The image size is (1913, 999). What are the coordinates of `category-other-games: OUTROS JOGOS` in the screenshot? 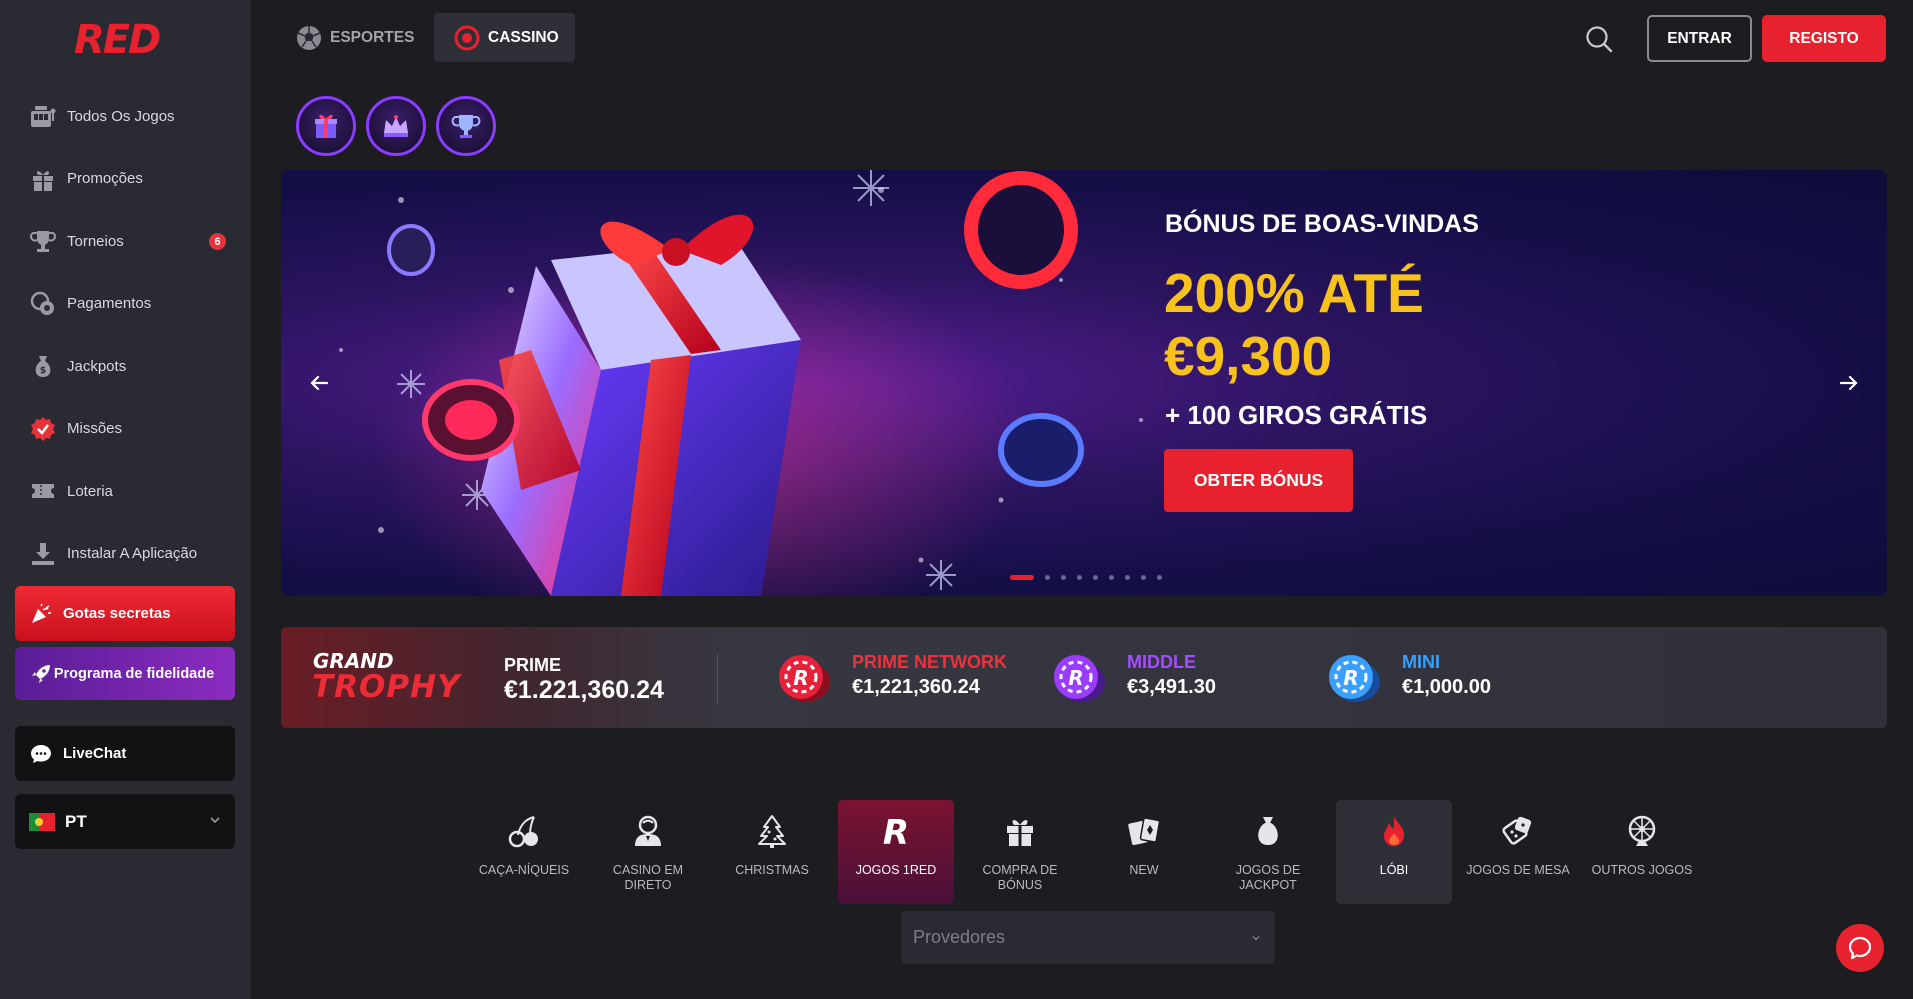 It's located at (1642, 852).